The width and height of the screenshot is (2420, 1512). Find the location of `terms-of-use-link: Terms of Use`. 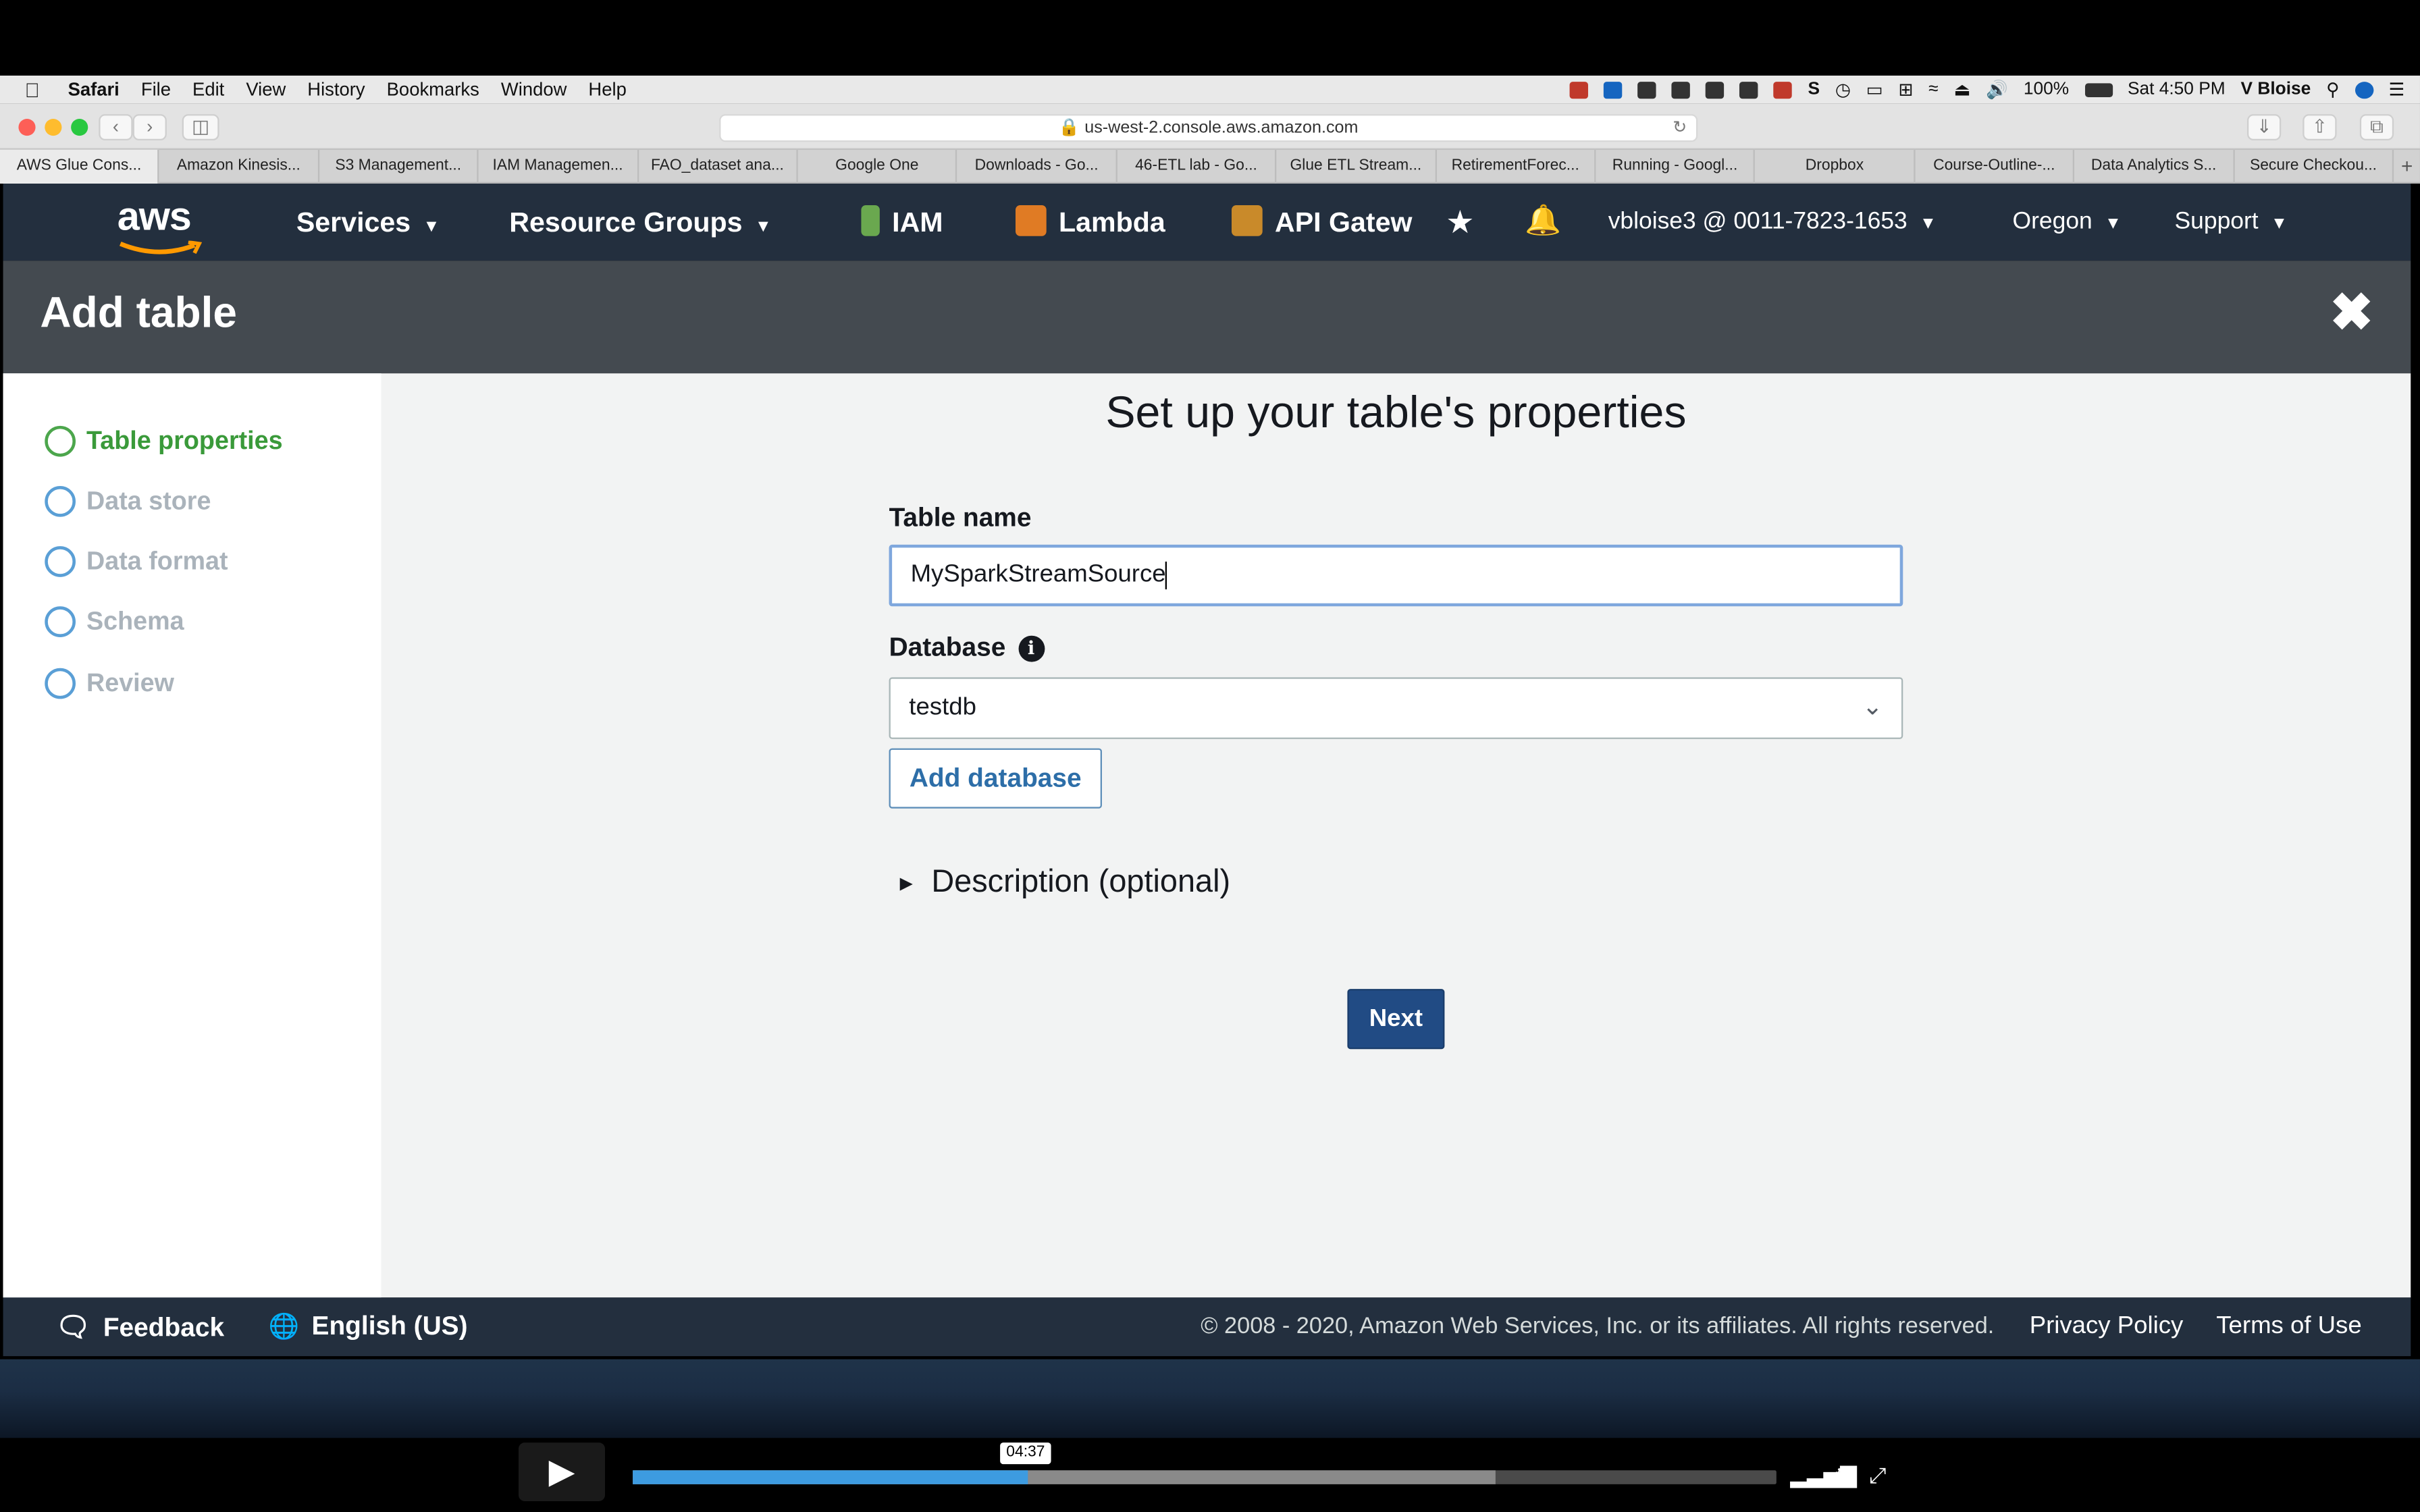

terms-of-use-link: Terms of Use is located at coordinates (2288, 1326).